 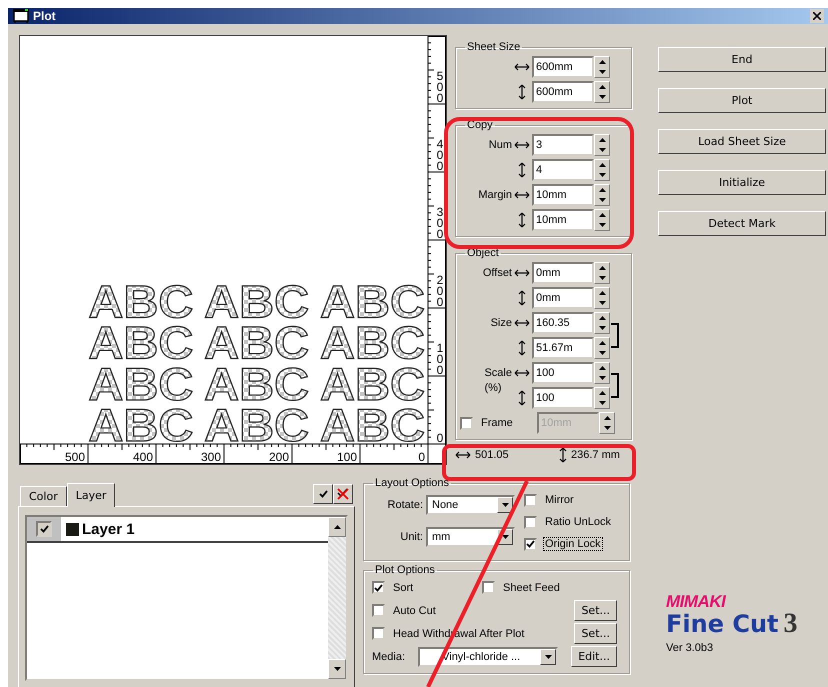 I want to click on brand-logo: MIMAKI, so click(x=696, y=602).